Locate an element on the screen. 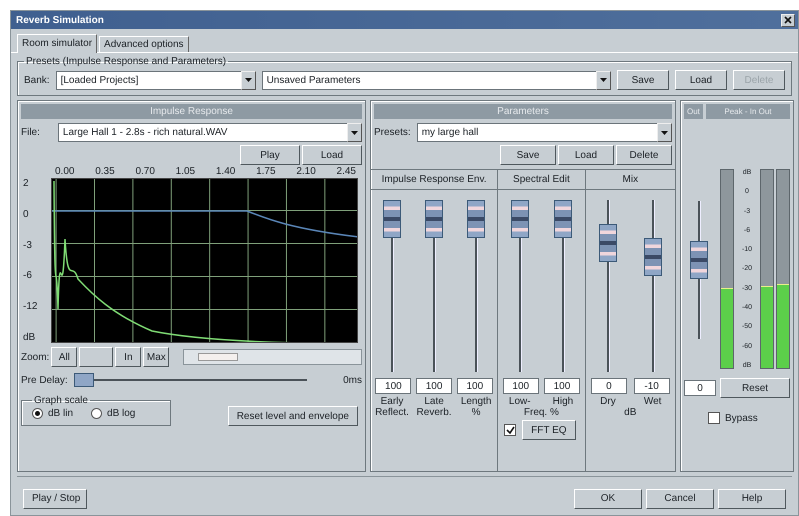 The image size is (799, 516). axis-tick-label: 1.05 is located at coordinates (186, 171).